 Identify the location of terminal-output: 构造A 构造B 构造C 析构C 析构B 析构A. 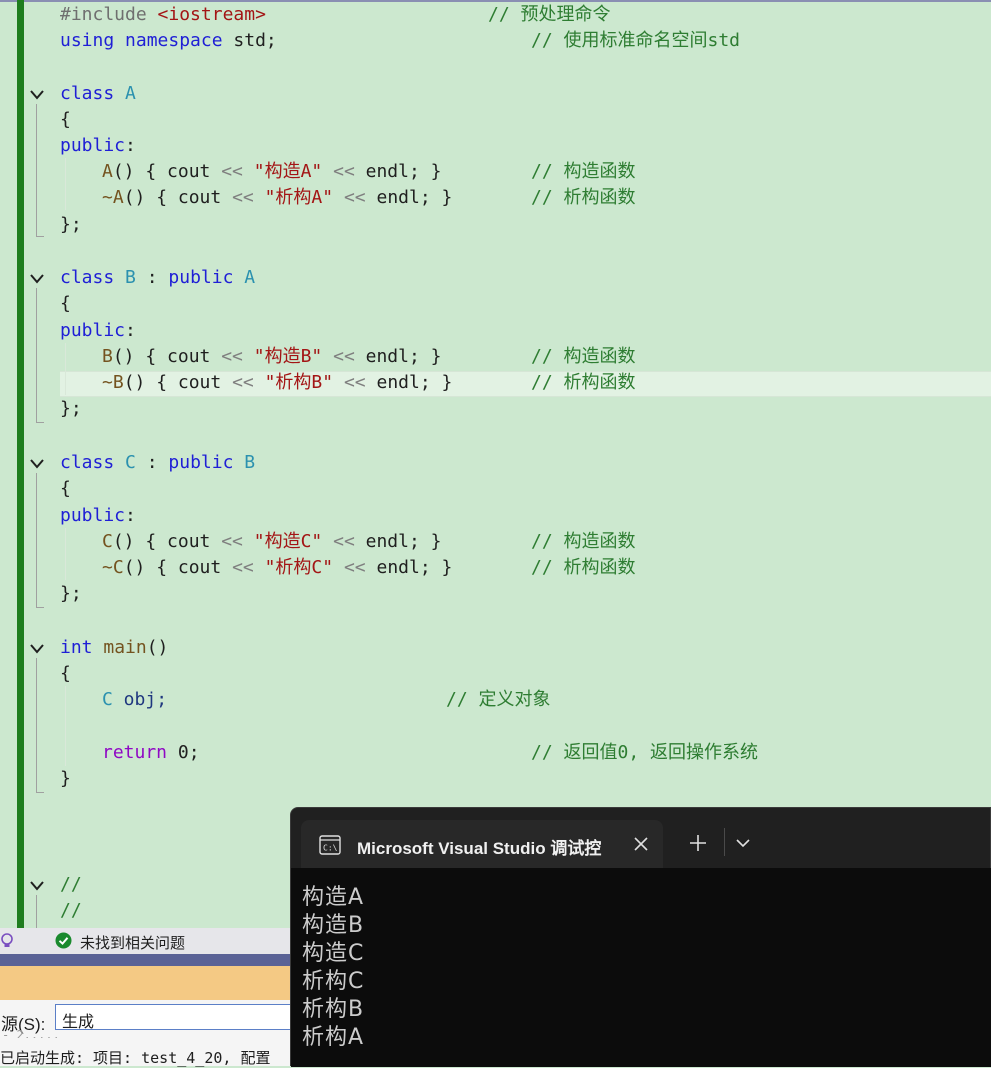
(641, 967).